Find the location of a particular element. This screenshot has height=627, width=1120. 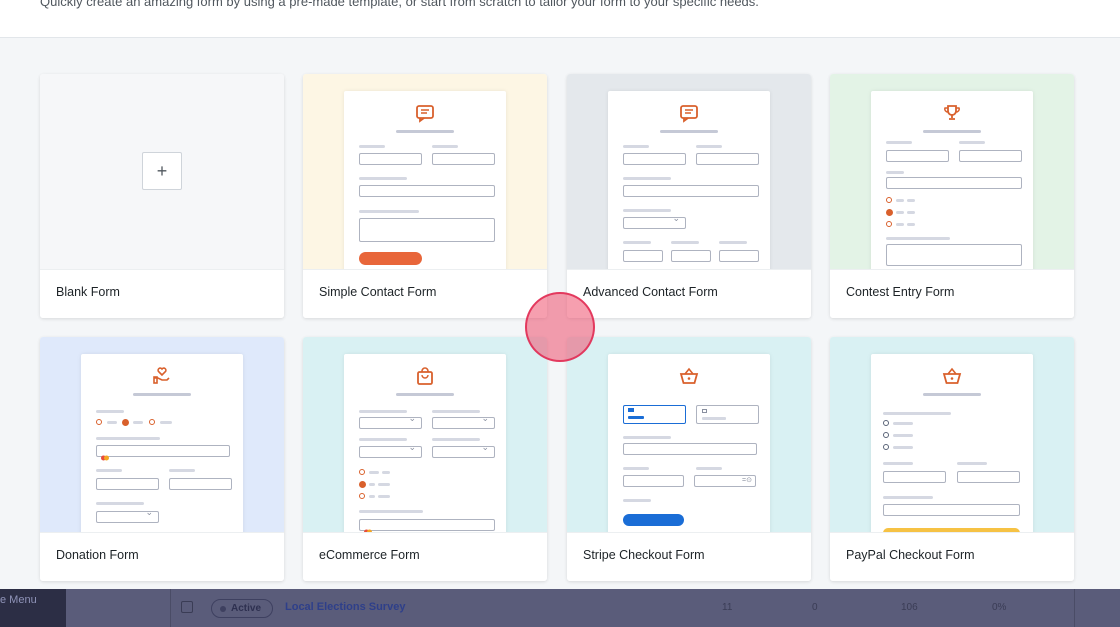

template-card-advanced-contact: Advanced Contact Form is located at coordinates (689, 196).